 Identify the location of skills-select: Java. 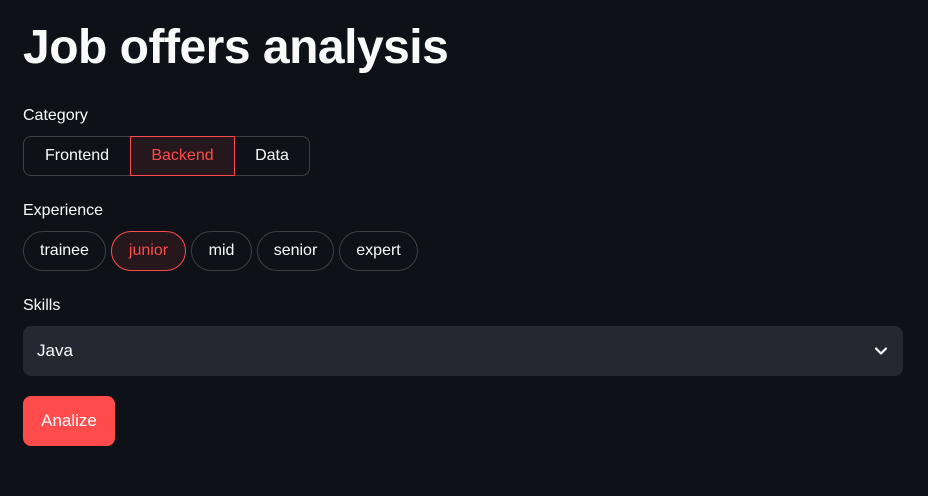
(463, 351).